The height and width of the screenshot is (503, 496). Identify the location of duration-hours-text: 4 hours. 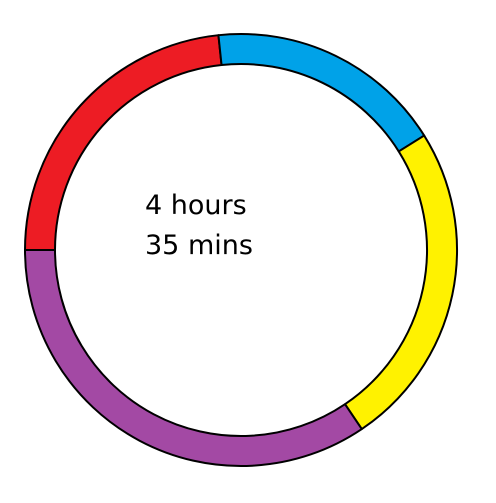
(196, 205).